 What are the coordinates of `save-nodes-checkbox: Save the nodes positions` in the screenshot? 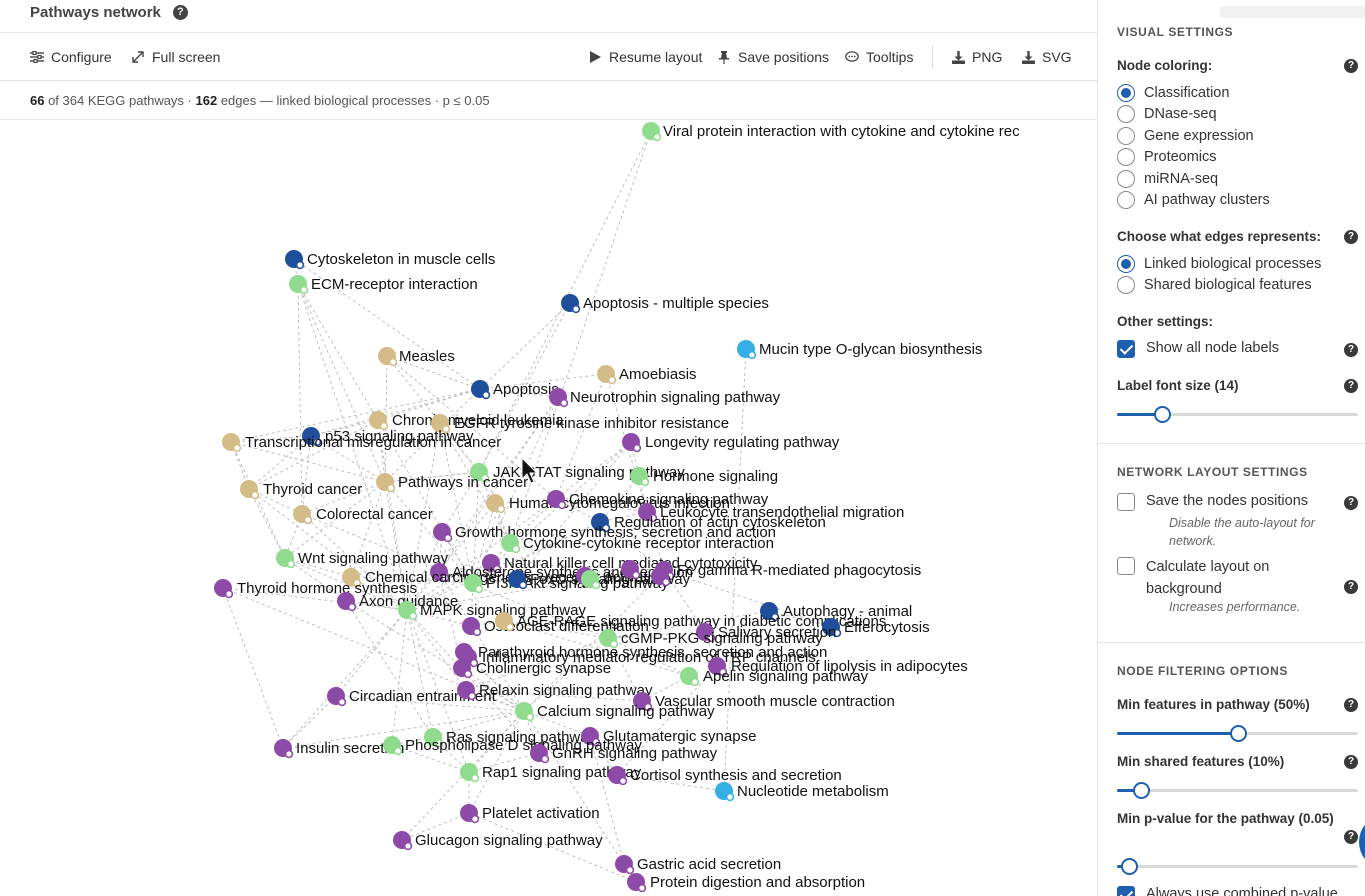 It's located at (1212, 502).